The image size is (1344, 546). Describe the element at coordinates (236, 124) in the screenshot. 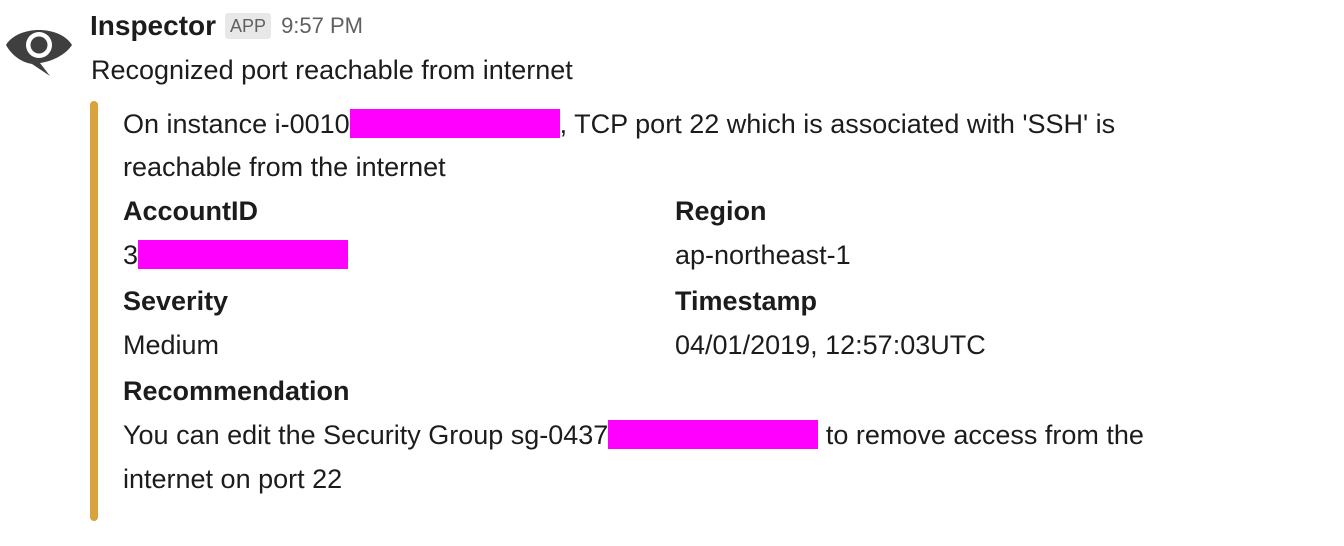

I see `description-prefix: On instance i-0010` at that location.